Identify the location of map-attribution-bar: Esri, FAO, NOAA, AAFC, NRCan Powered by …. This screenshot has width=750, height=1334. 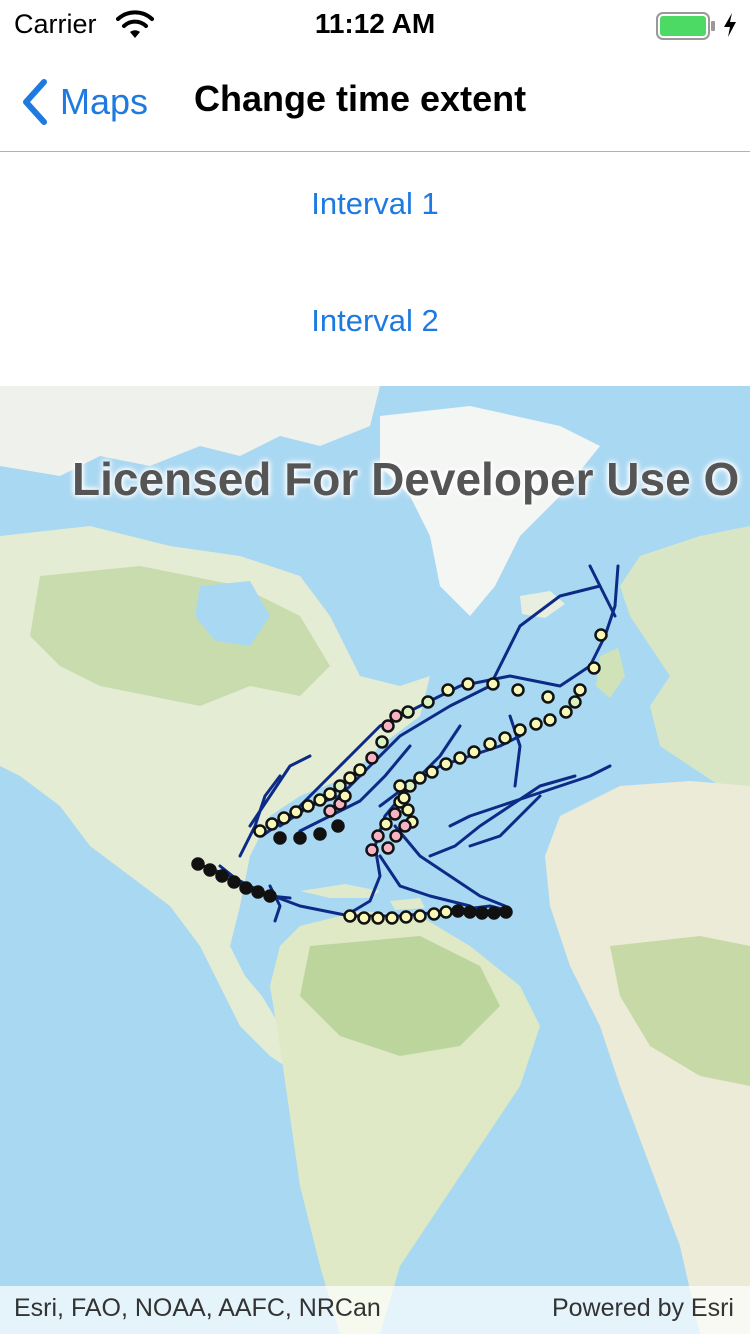
(375, 1310).